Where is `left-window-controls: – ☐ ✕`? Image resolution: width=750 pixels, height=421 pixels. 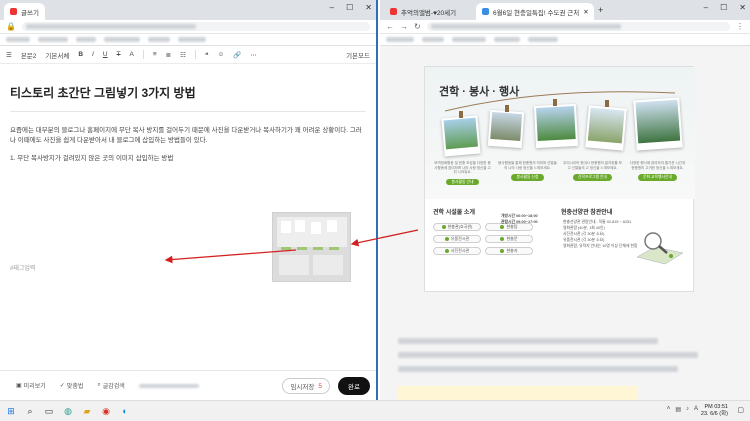 left-window-controls: – ☐ ✕ is located at coordinates (351, 7).